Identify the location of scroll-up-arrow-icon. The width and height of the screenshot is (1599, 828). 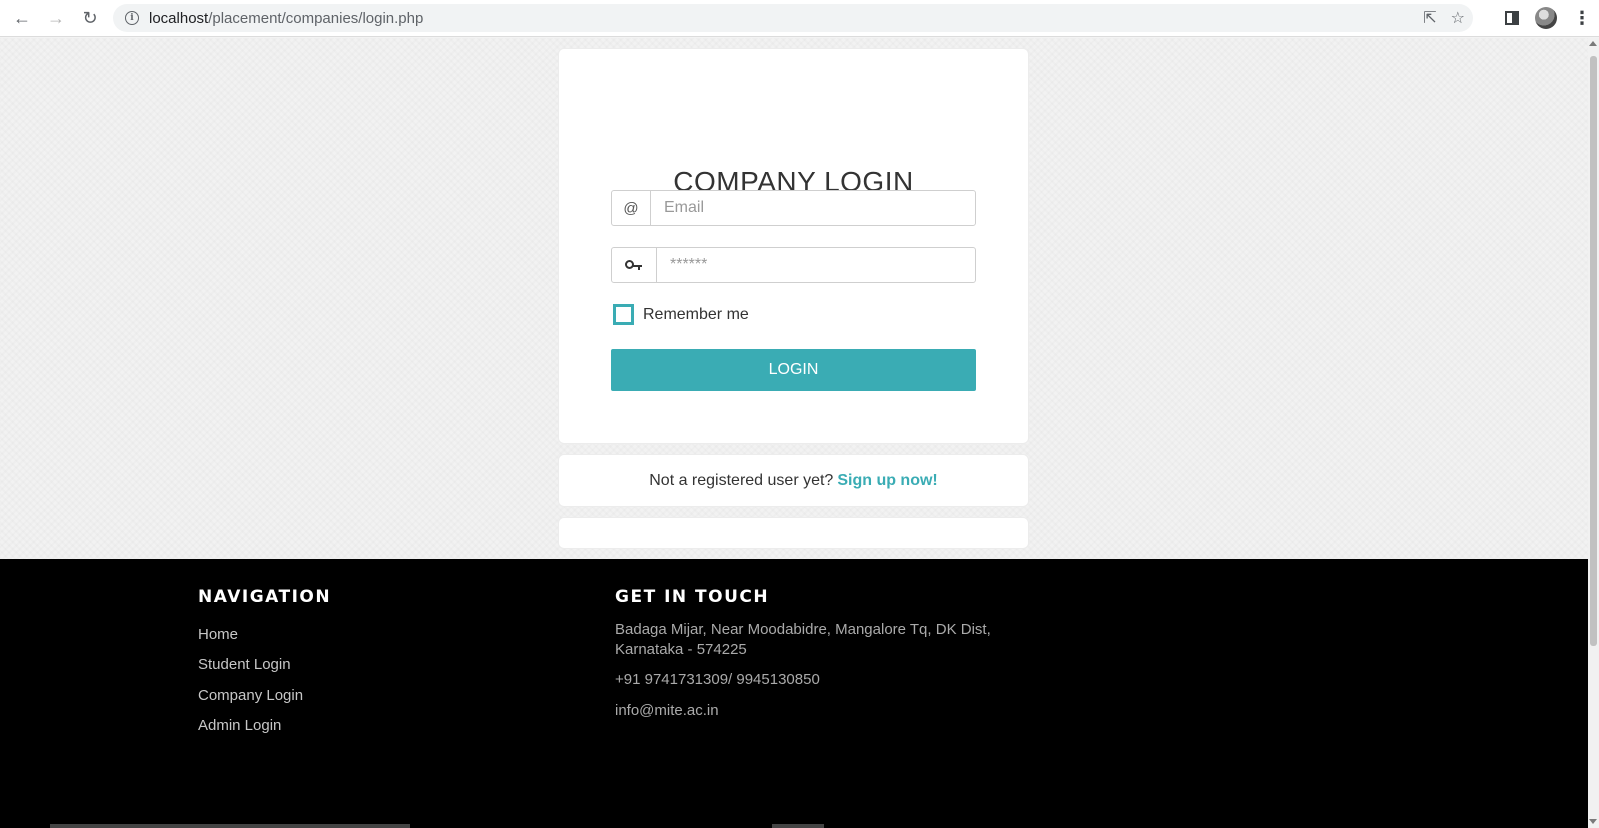
(1593, 43).